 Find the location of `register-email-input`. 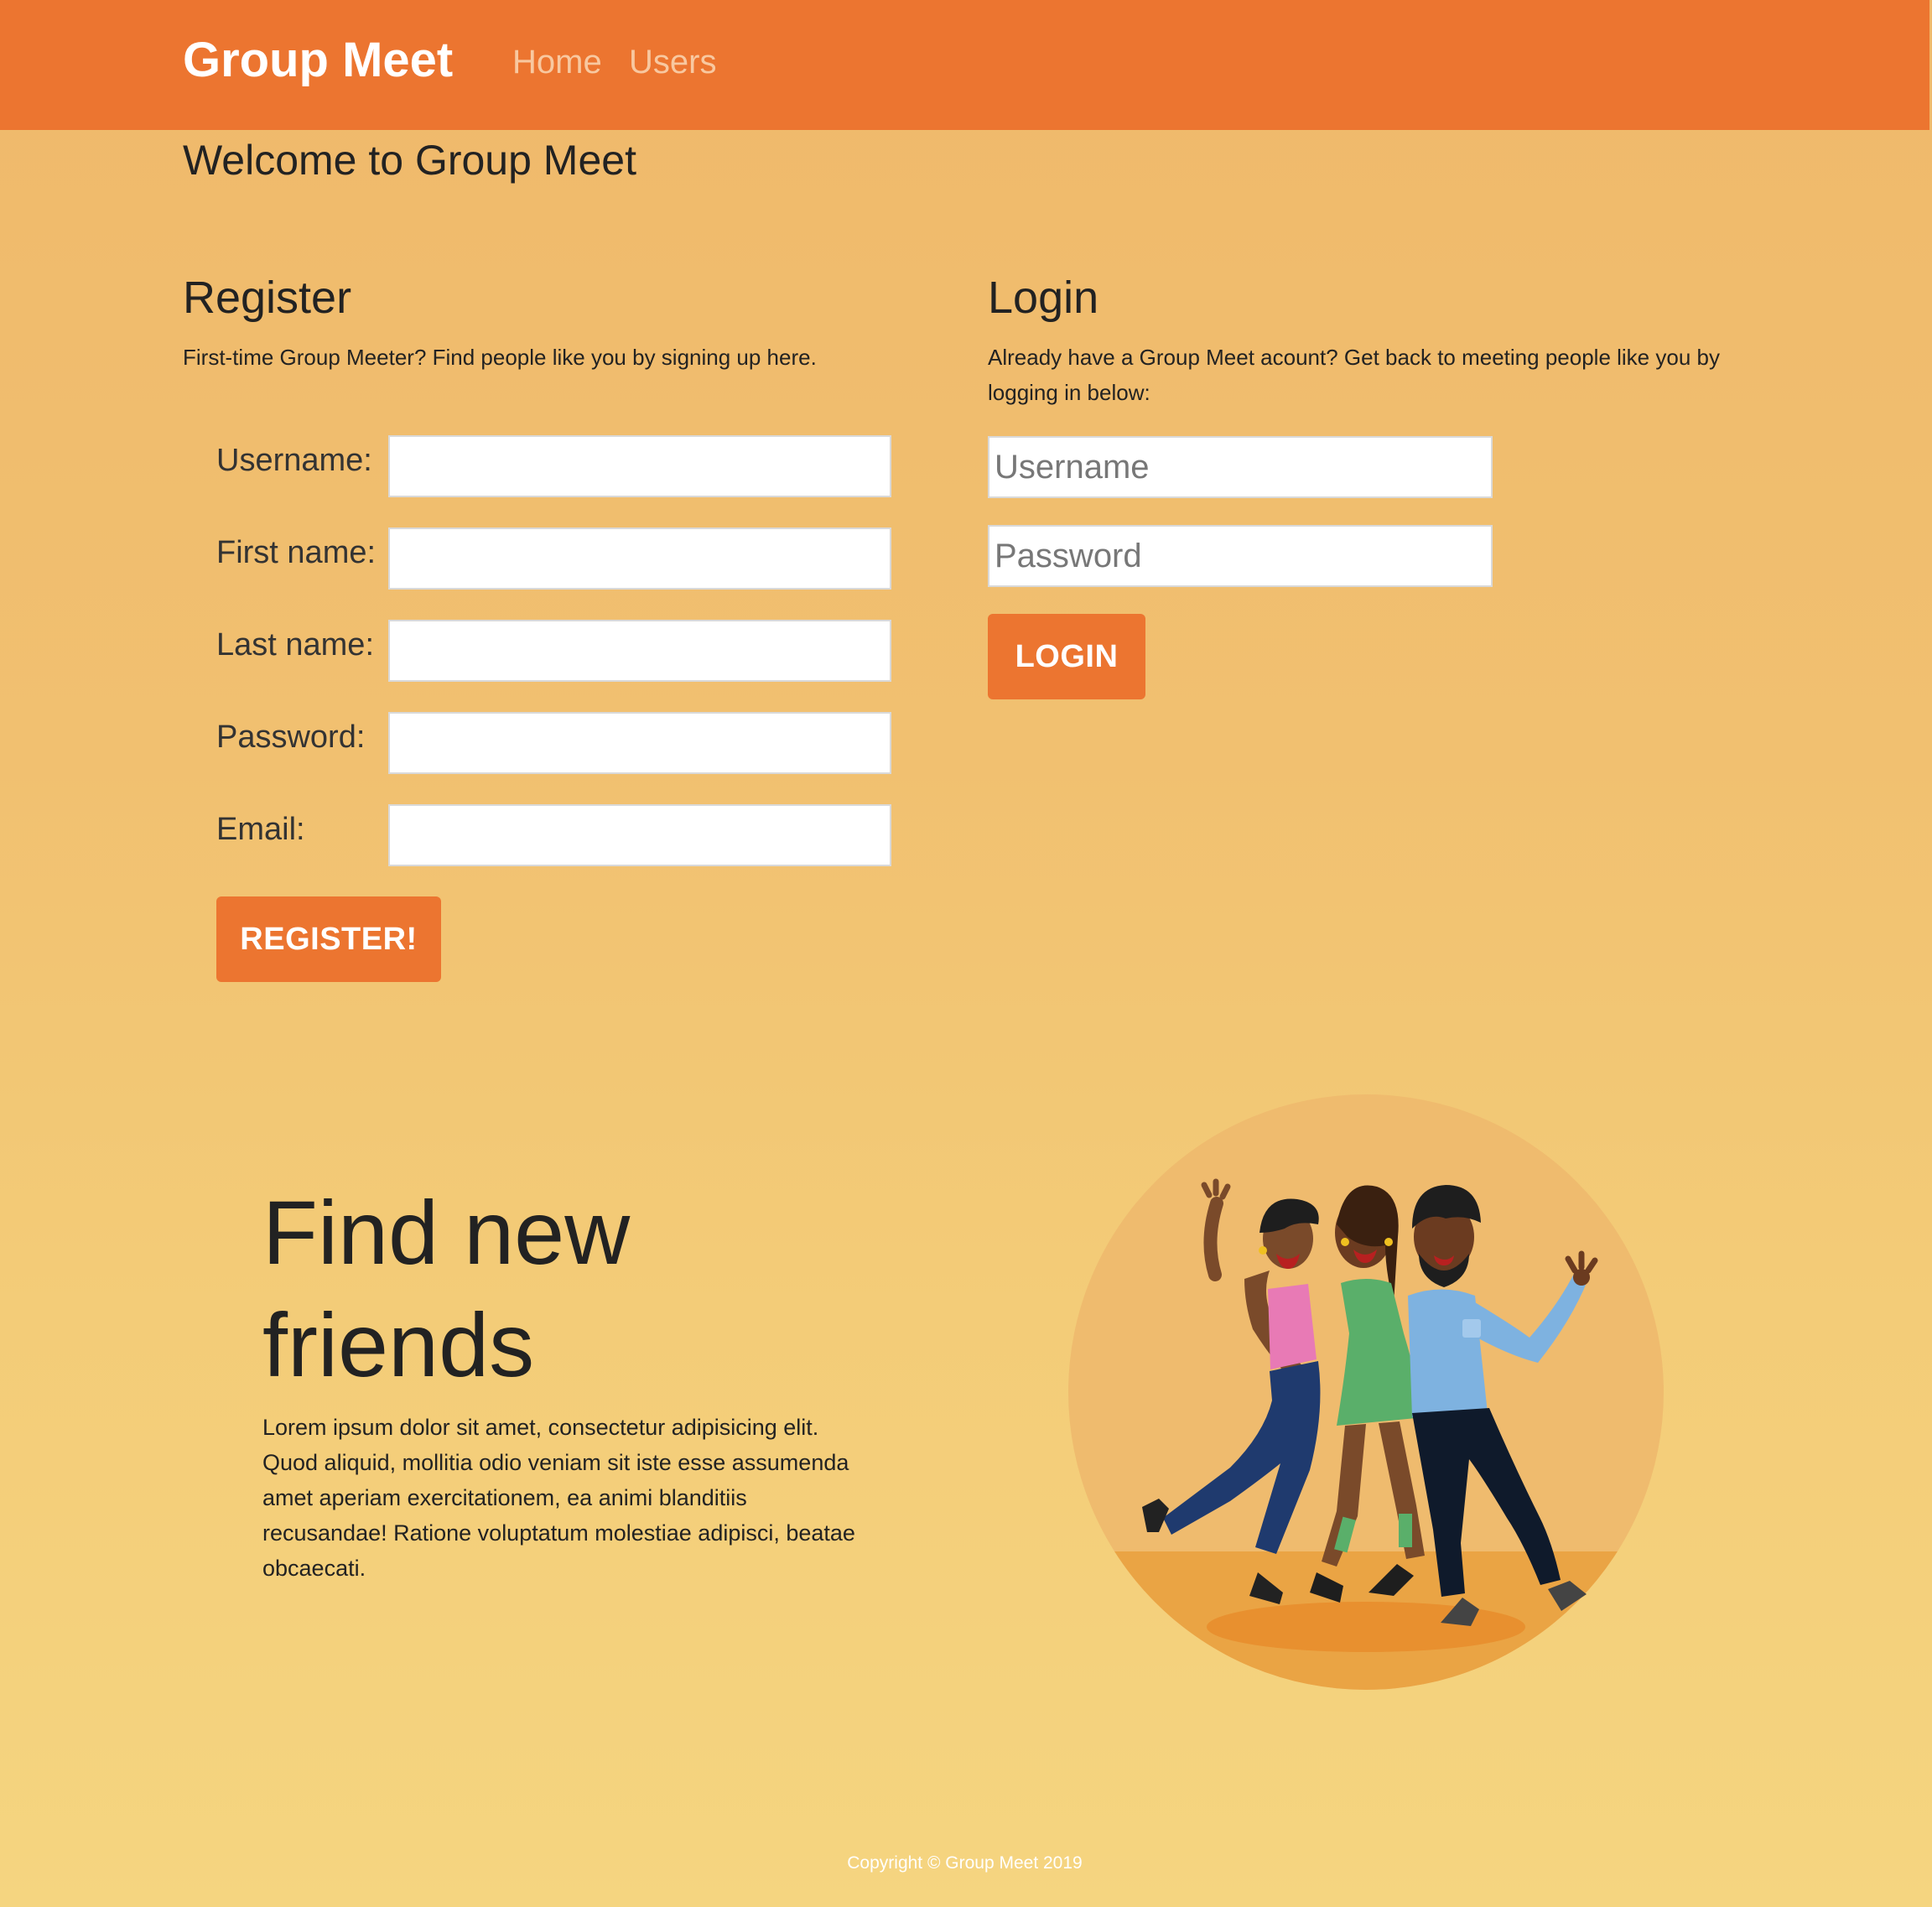

register-email-input is located at coordinates (639, 835).